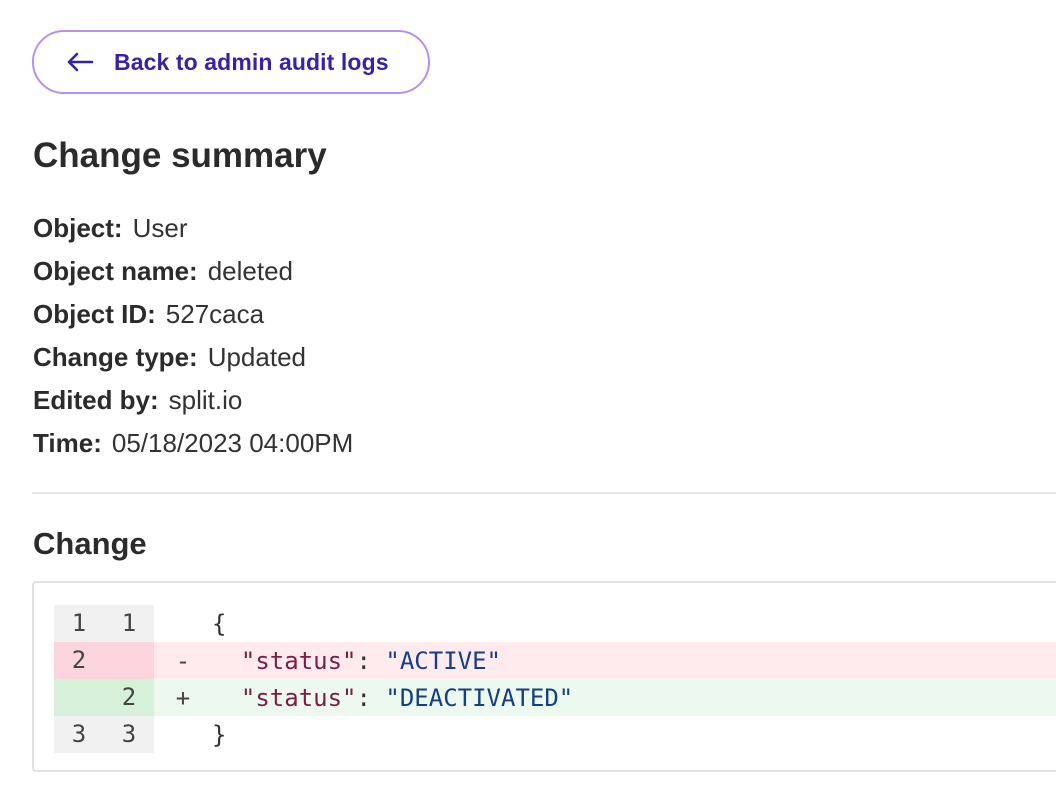 This screenshot has height=788, width=1056. What do you see at coordinates (555, 660) in the screenshot?
I see `diff-line-removed: 2 - "status": "ACTIVE"` at bounding box center [555, 660].